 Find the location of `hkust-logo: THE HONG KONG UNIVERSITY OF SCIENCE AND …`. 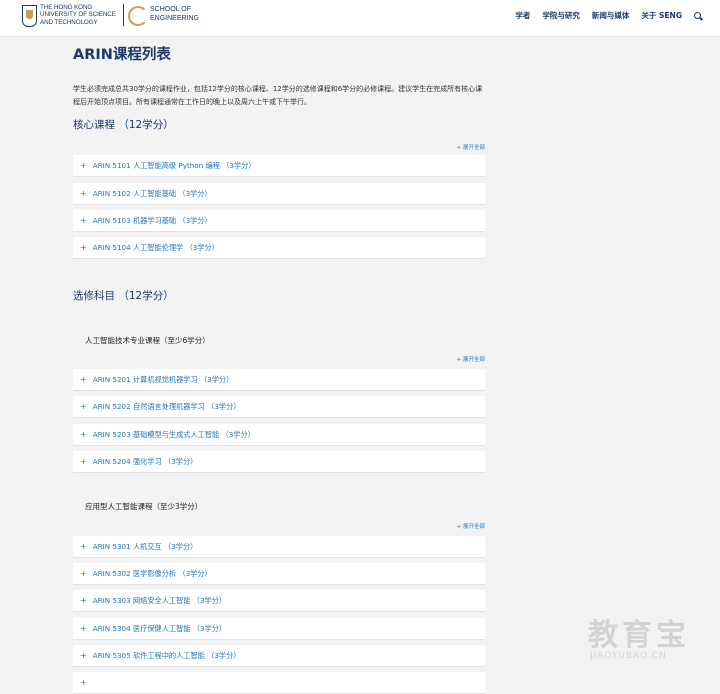

hkust-logo: THE HONG KONG UNIVERSITY OF SCIENCE AND … is located at coordinates (70, 17).